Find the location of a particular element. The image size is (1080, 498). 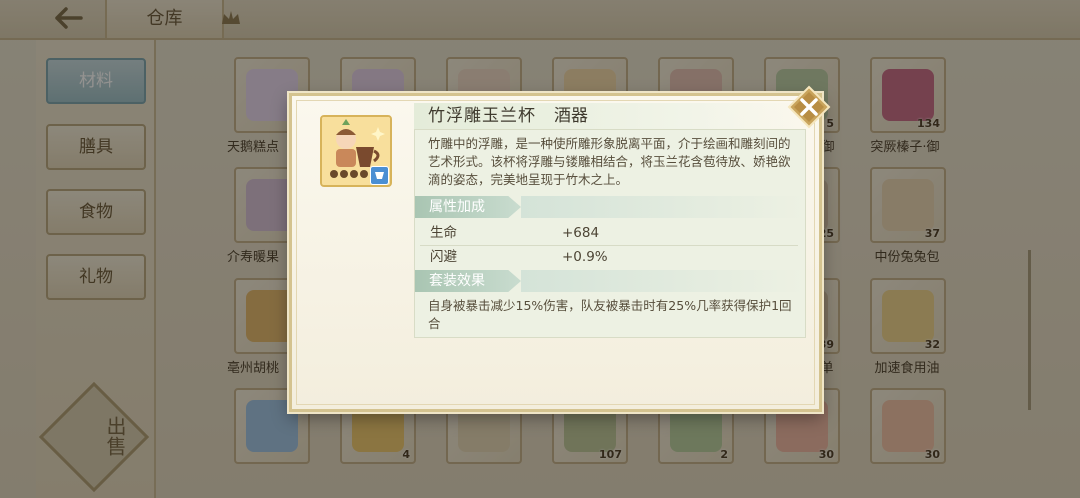

stat-divider is located at coordinates (609, 245).